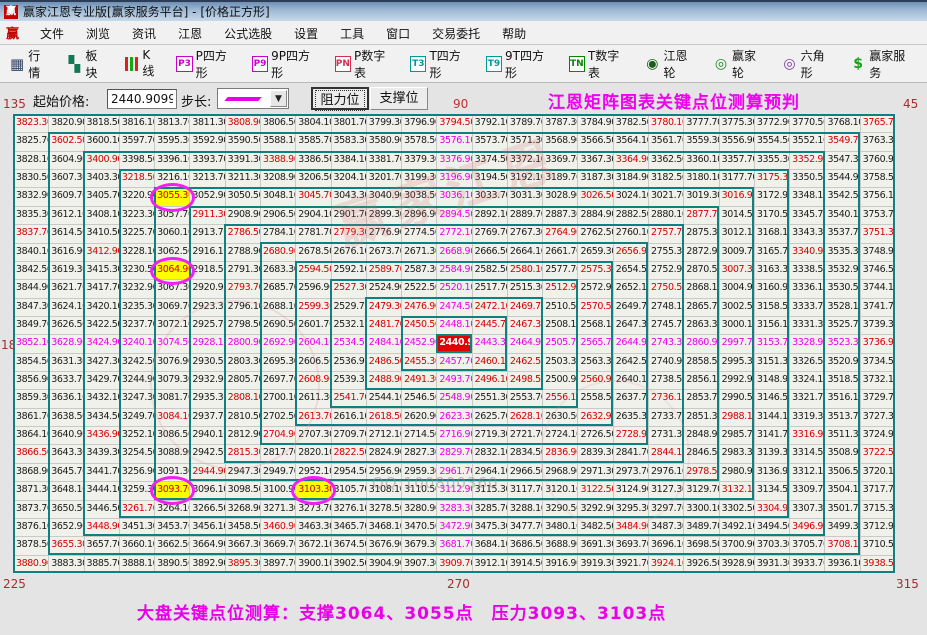 This screenshot has height=635, width=927. I want to click on grid-cell: 3780.10, so click(666, 124).